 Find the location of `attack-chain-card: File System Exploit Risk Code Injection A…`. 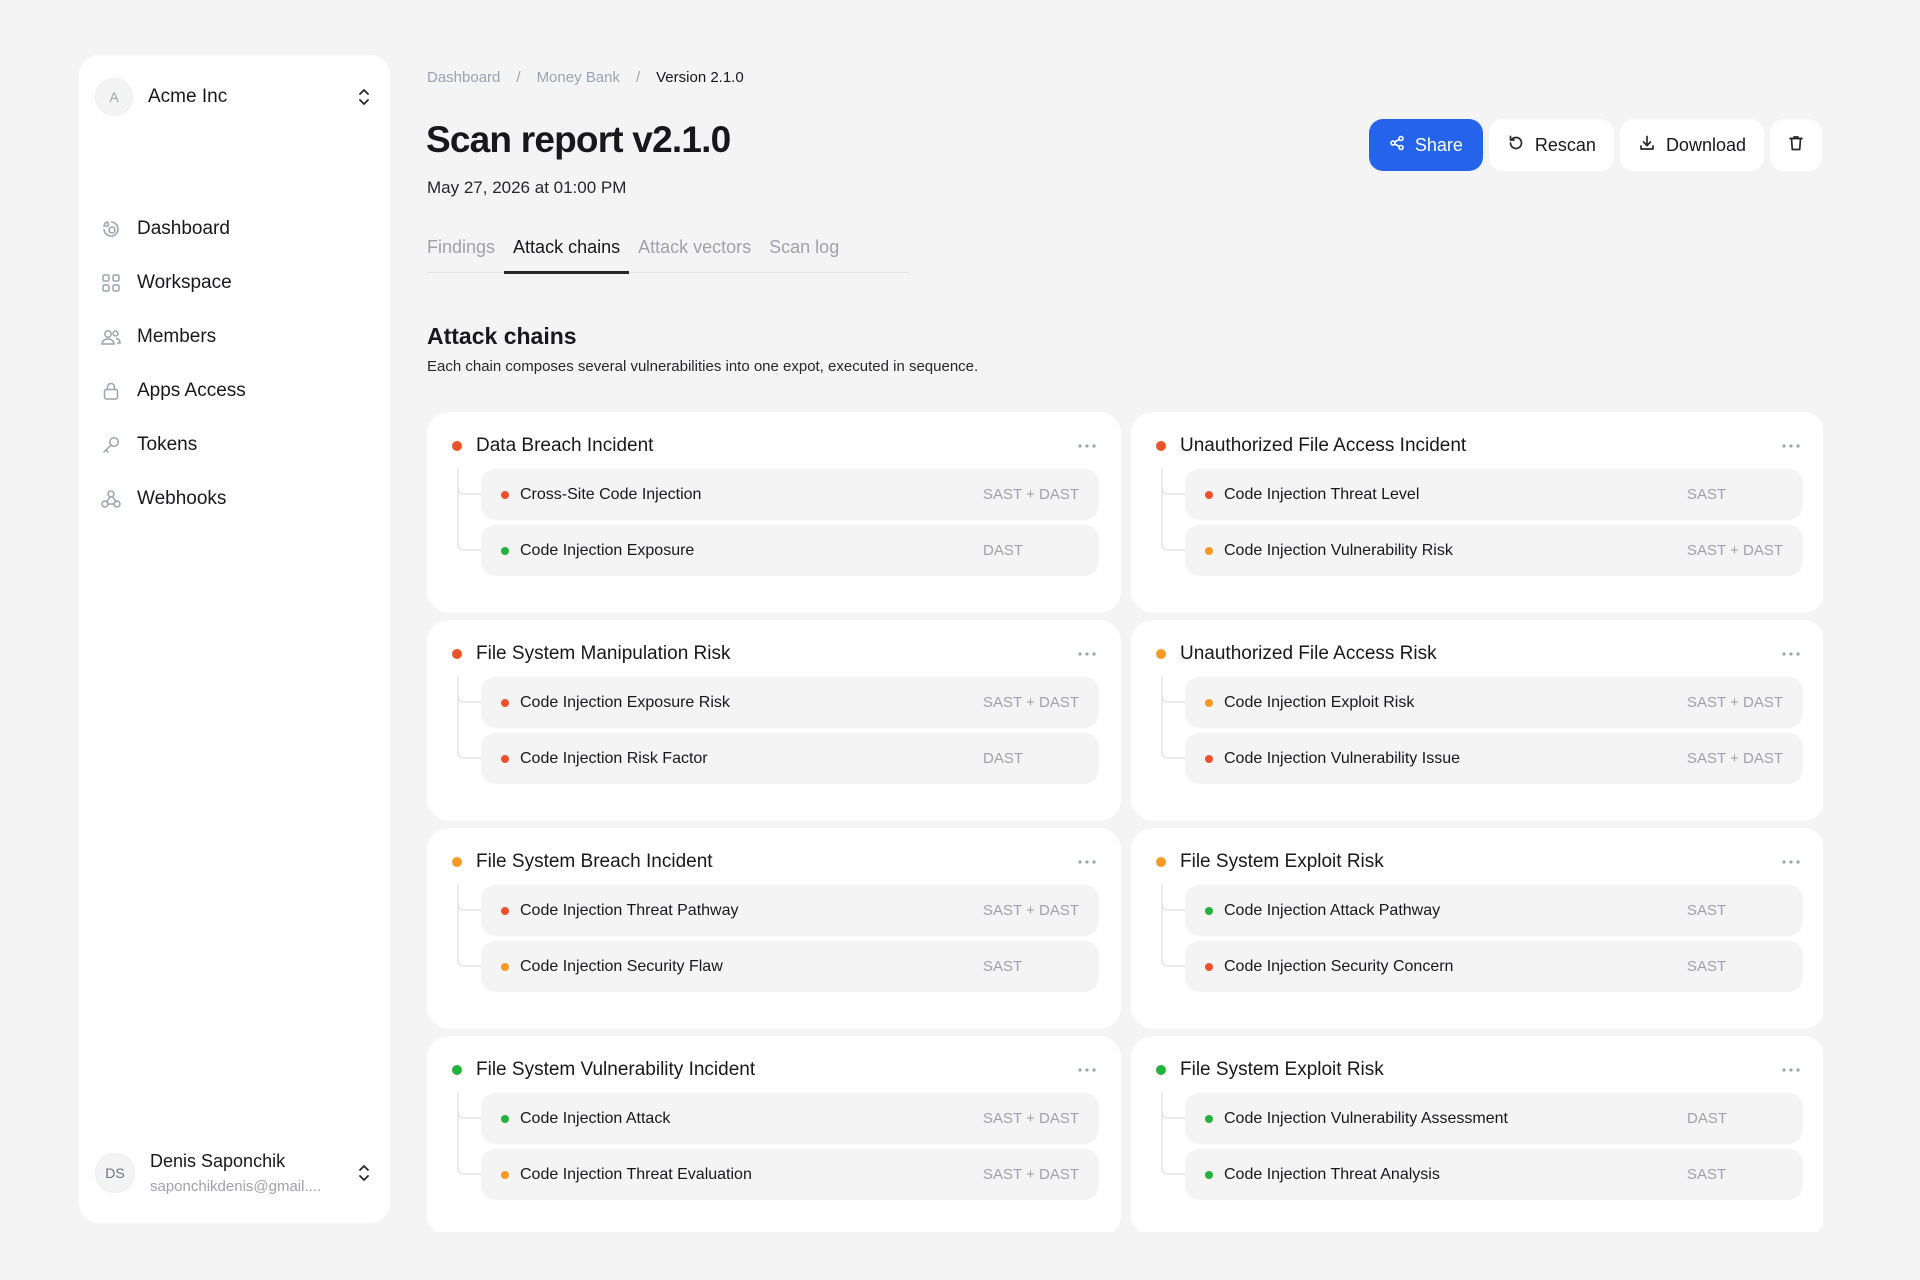

attack-chain-card: File System Exploit Risk Code Injection A… is located at coordinates (1477, 928).